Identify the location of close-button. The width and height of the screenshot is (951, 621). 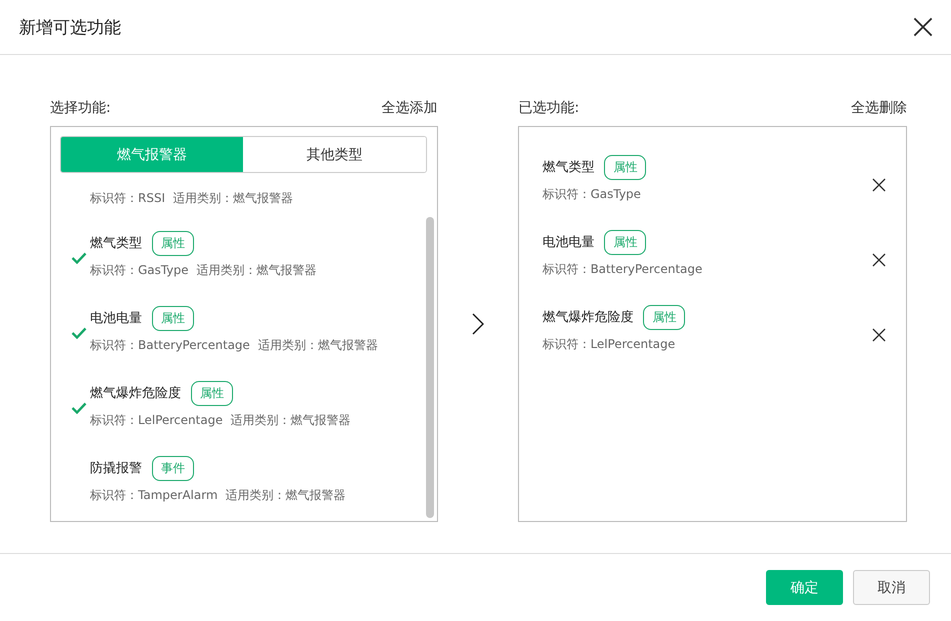
(923, 27).